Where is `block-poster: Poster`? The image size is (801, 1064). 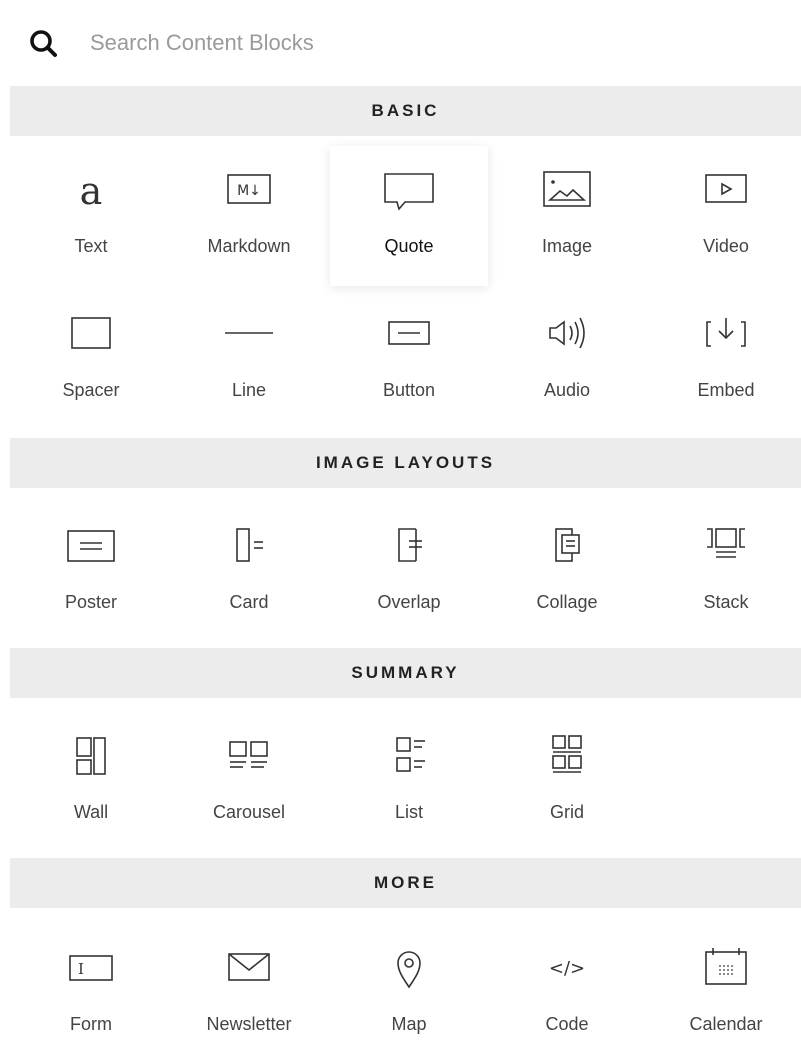 block-poster: Poster is located at coordinates (91, 572).